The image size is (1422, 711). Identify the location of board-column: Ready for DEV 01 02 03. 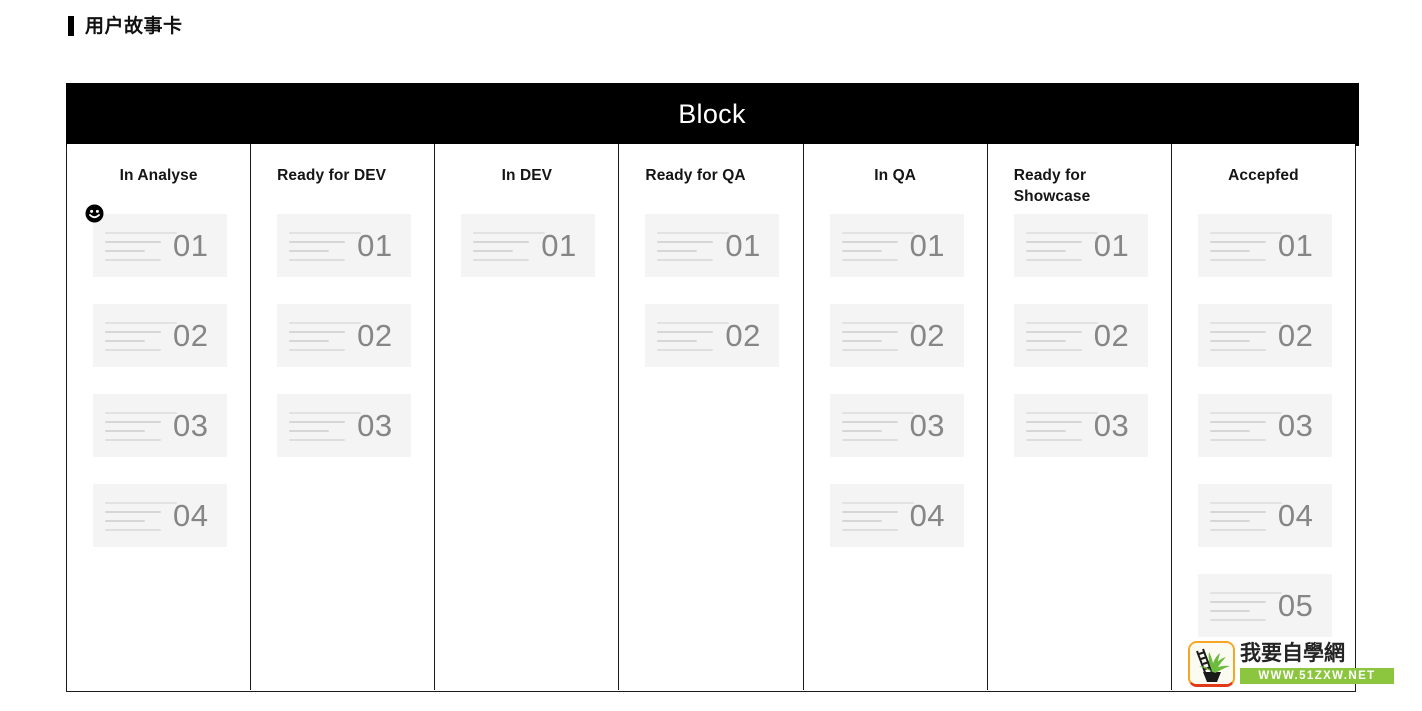
(343, 417).